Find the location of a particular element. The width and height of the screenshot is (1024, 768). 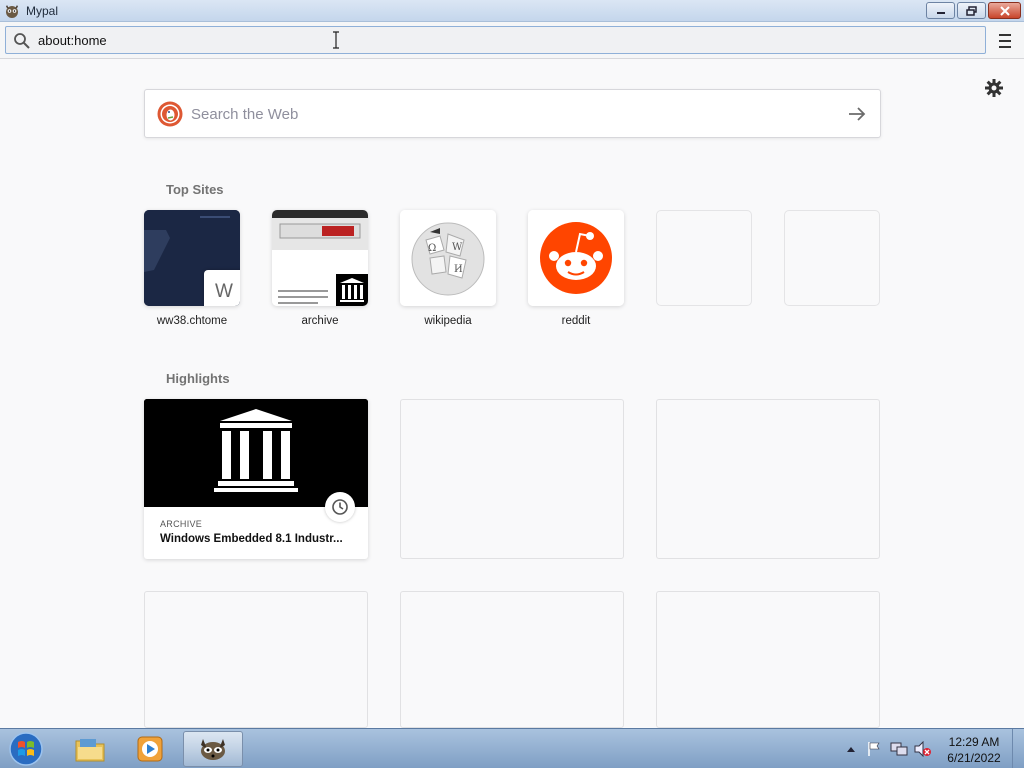

minimize-button is located at coordinates (940, 10).